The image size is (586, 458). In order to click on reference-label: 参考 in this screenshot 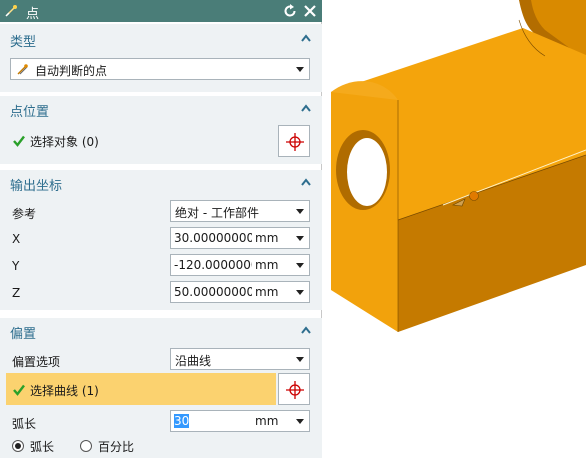, I will do `click(24, 214)`.